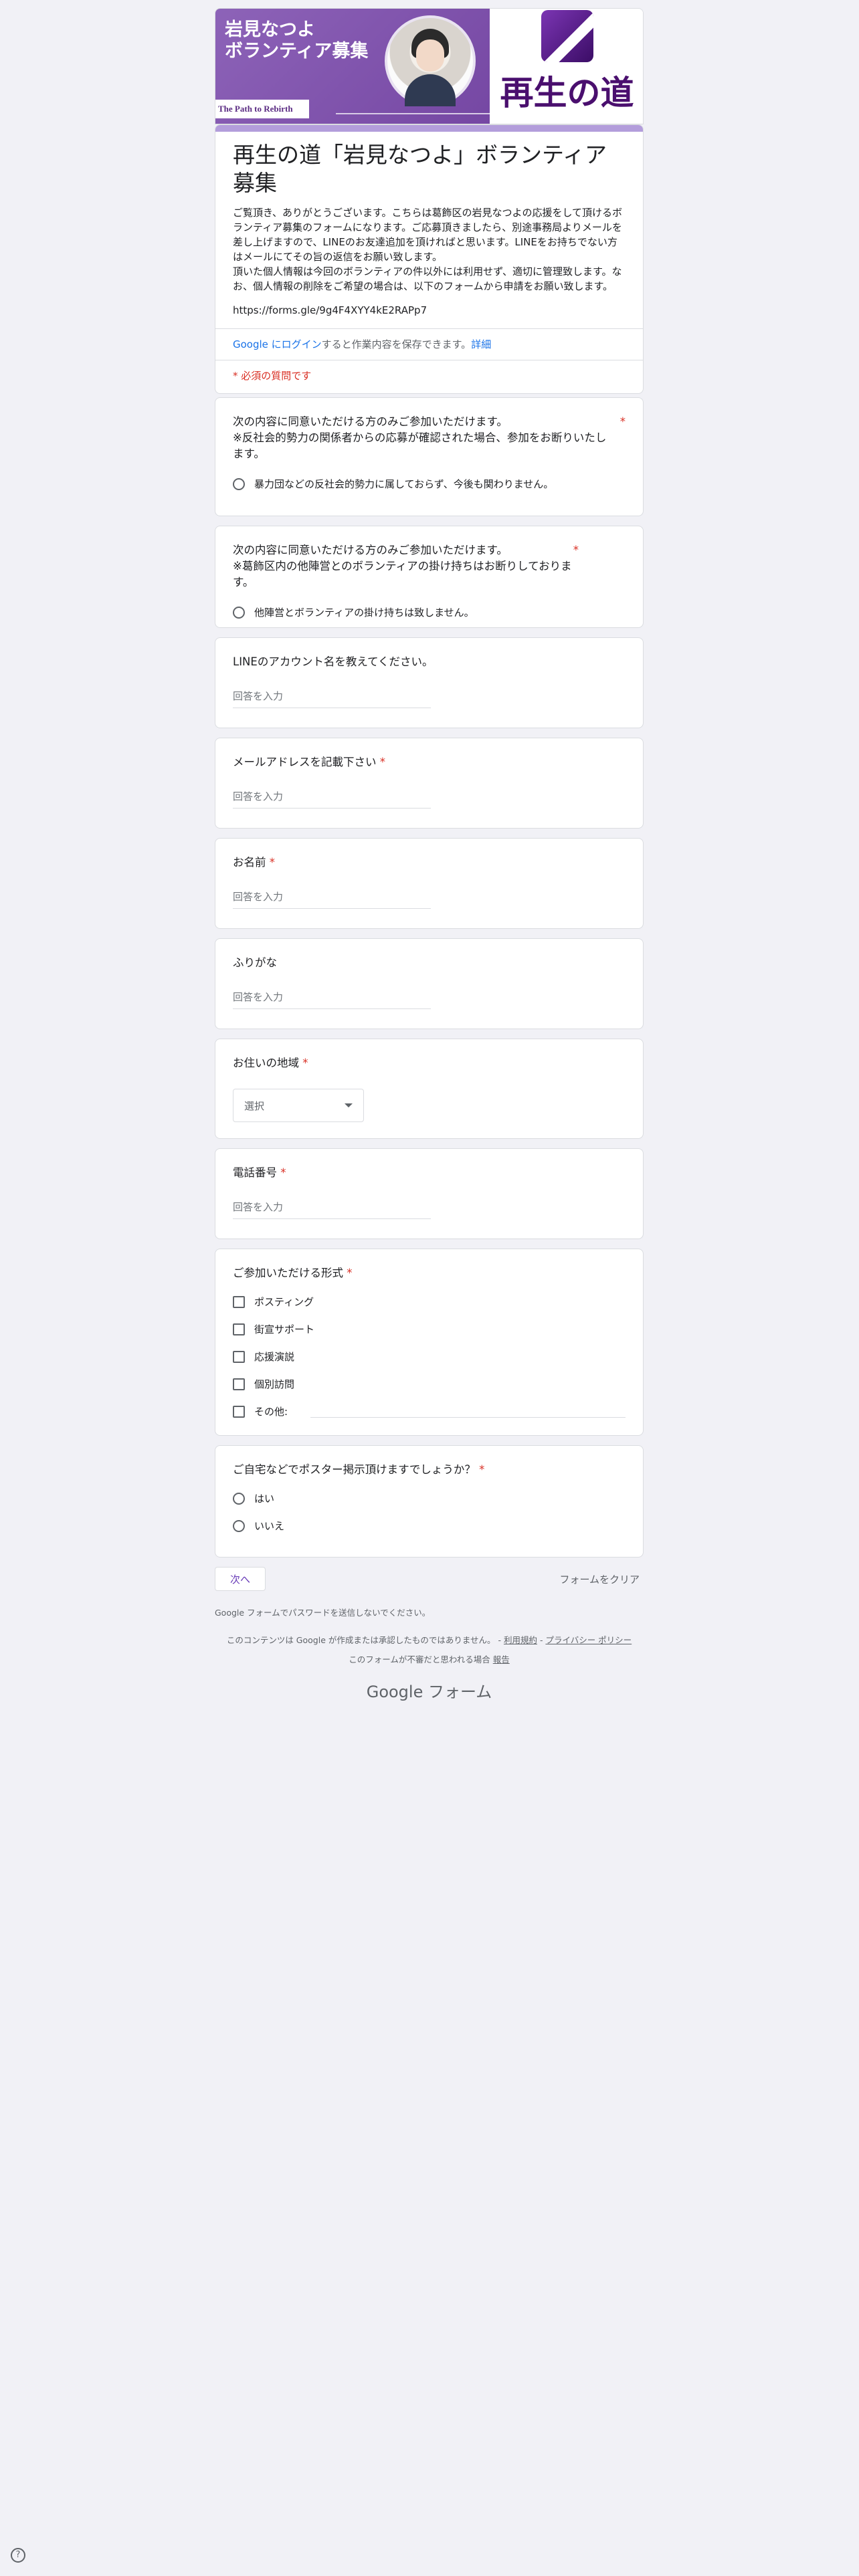  What do you see at coordinates (429, 1384) in the screenshot?
I see `checkbox-option-door-to-door: 個別訪問` at bounding box center [429, 1384].